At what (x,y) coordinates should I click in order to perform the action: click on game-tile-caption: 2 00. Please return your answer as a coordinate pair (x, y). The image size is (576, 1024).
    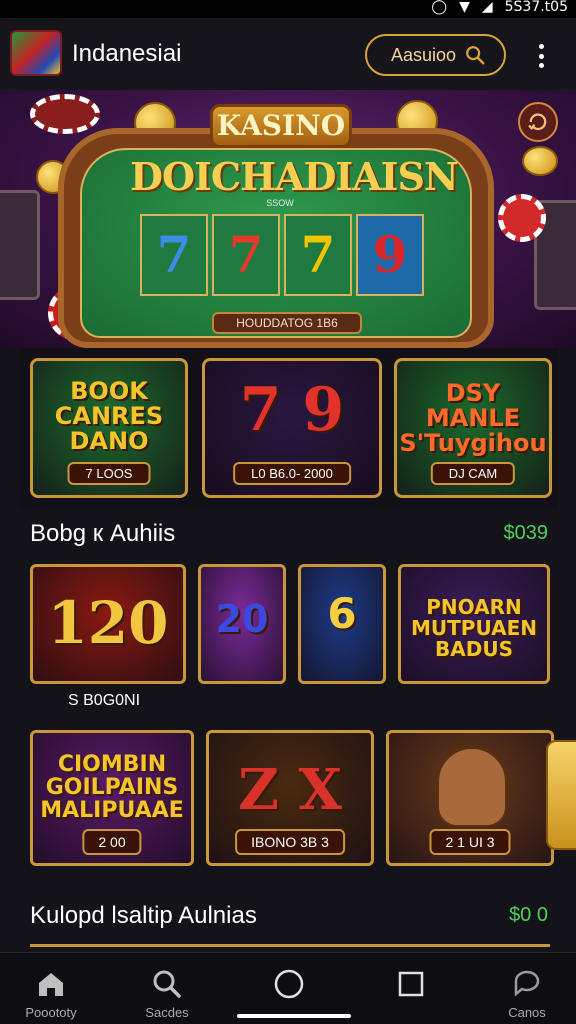
    Looking at the image, I should click on (112, 842).